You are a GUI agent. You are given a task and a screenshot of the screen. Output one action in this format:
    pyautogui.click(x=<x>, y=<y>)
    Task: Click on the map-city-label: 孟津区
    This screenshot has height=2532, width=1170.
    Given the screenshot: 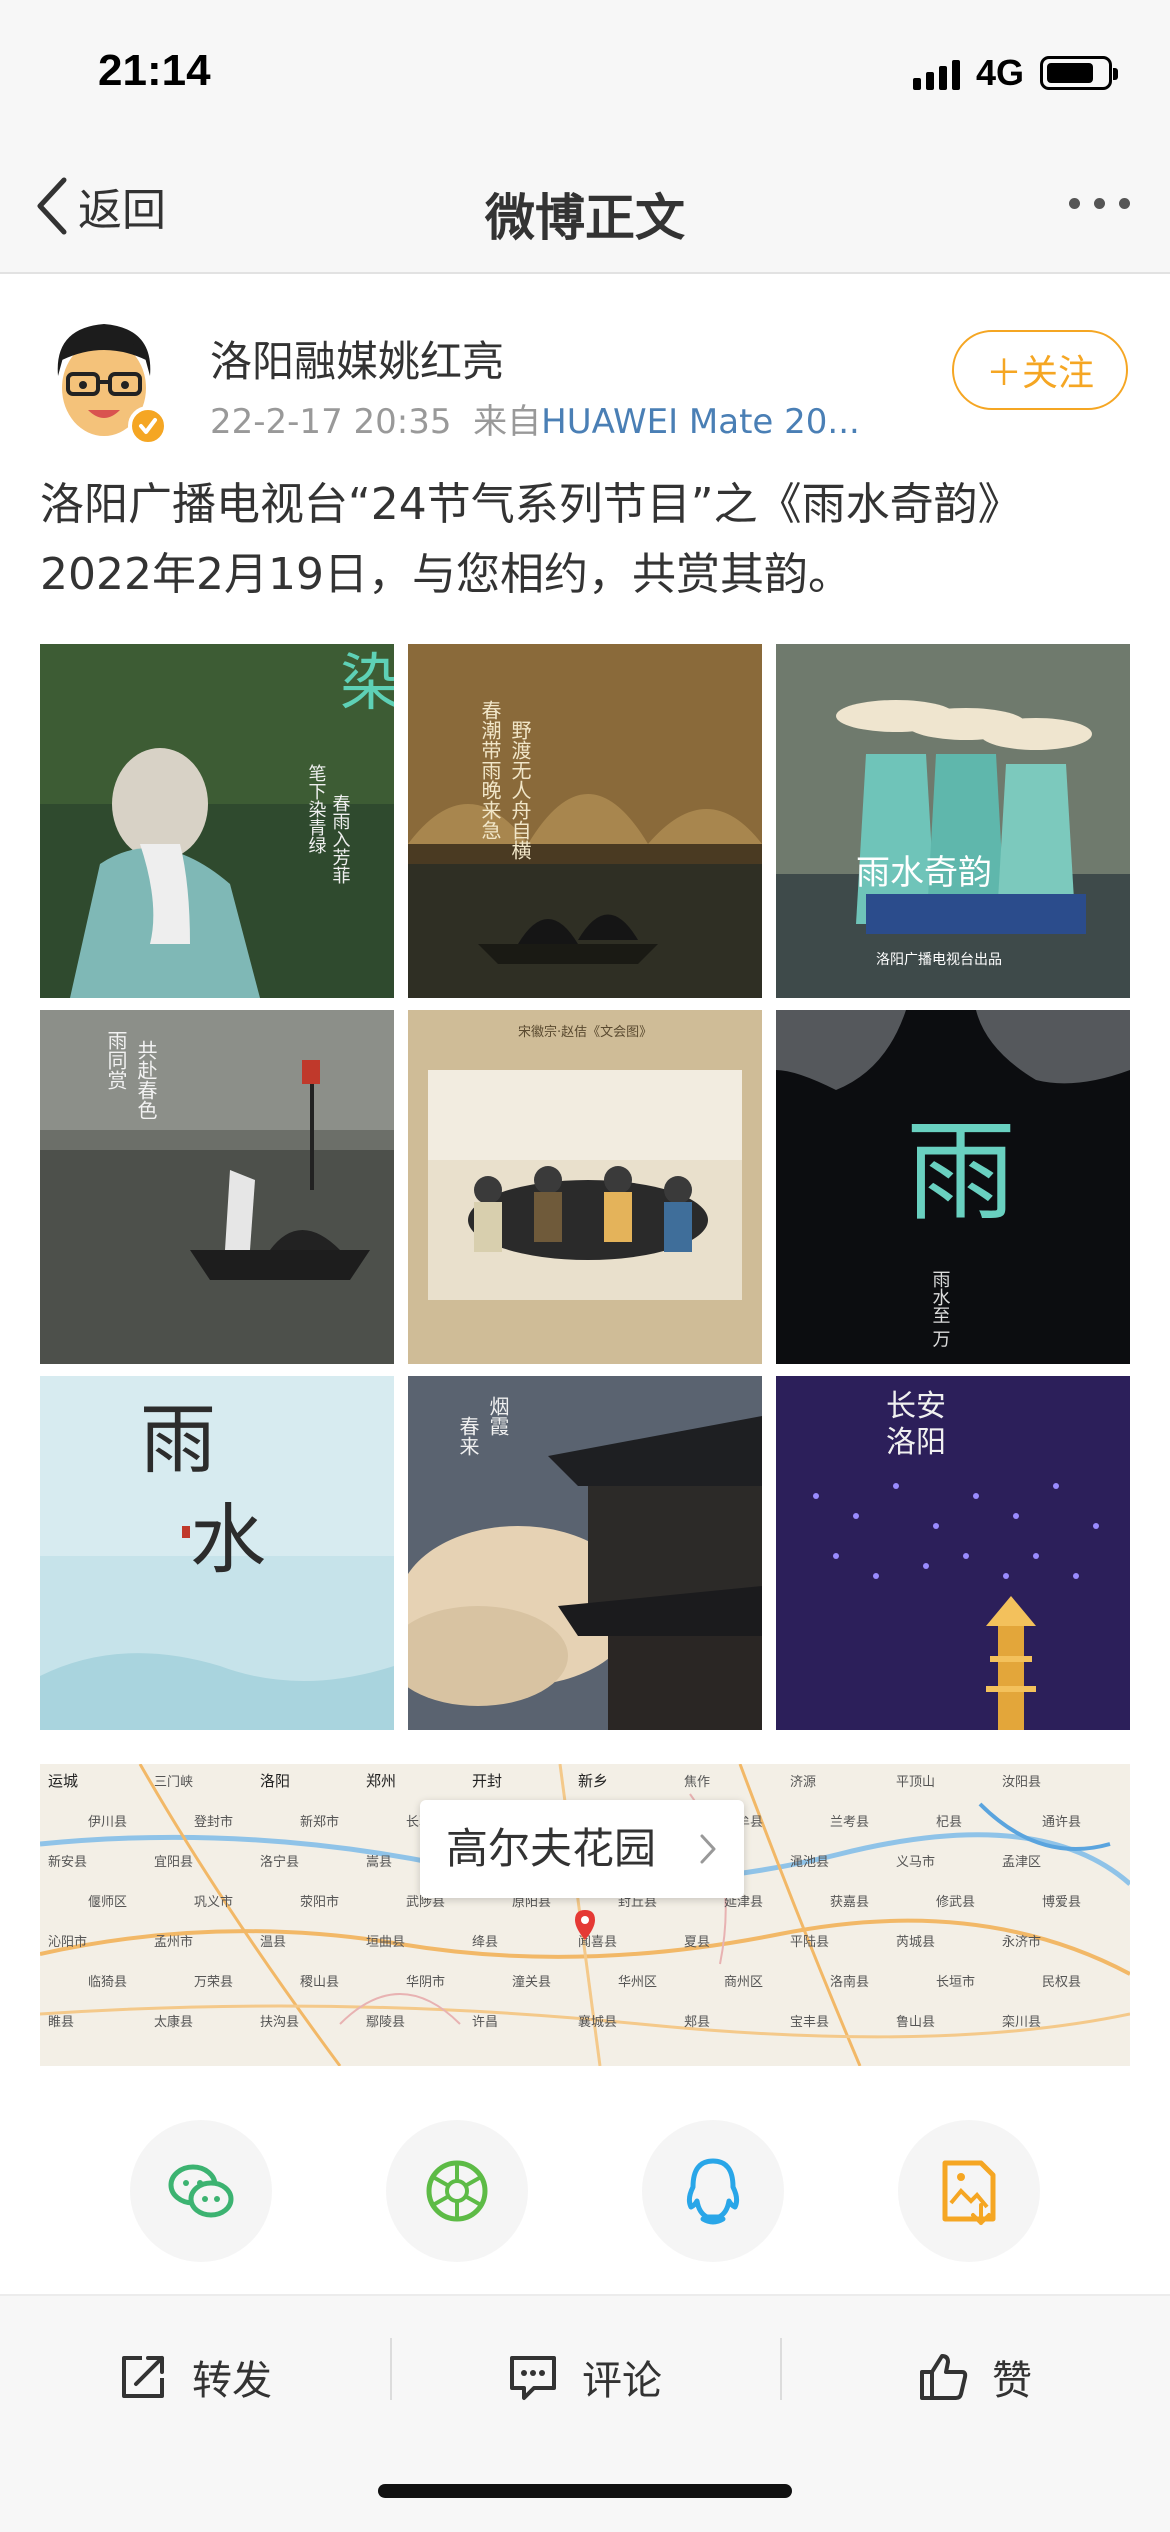 What is the action you would take?
    pyautogui.click(x=1021, y=1862)
    